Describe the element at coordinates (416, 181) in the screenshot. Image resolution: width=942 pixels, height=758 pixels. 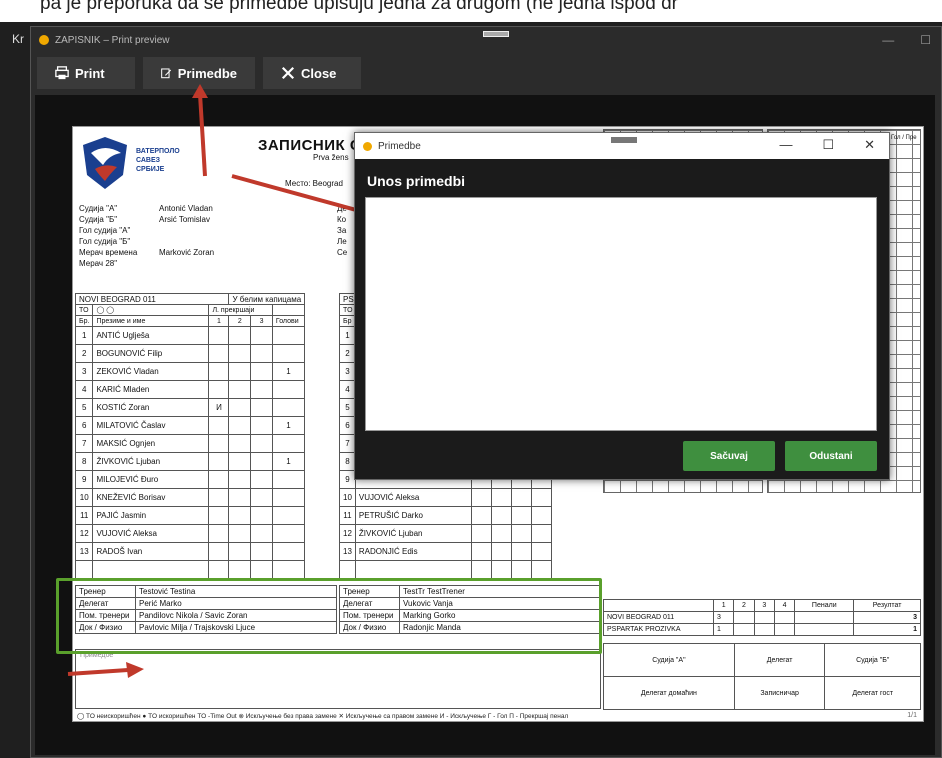
I see `dialog-heading: Unos primedbi` at that location.